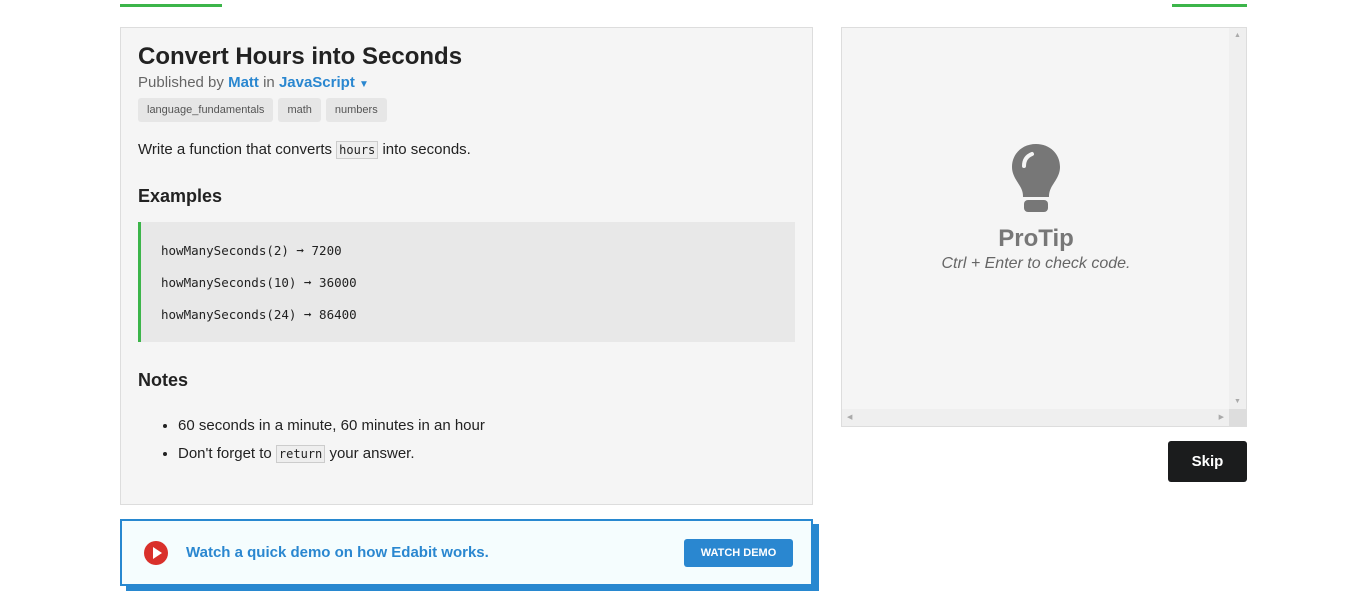 This screenshot has width=1367, height=603. I want to click on protip: ProTip Ctrl + Enter to check code., so click(1036, 207).